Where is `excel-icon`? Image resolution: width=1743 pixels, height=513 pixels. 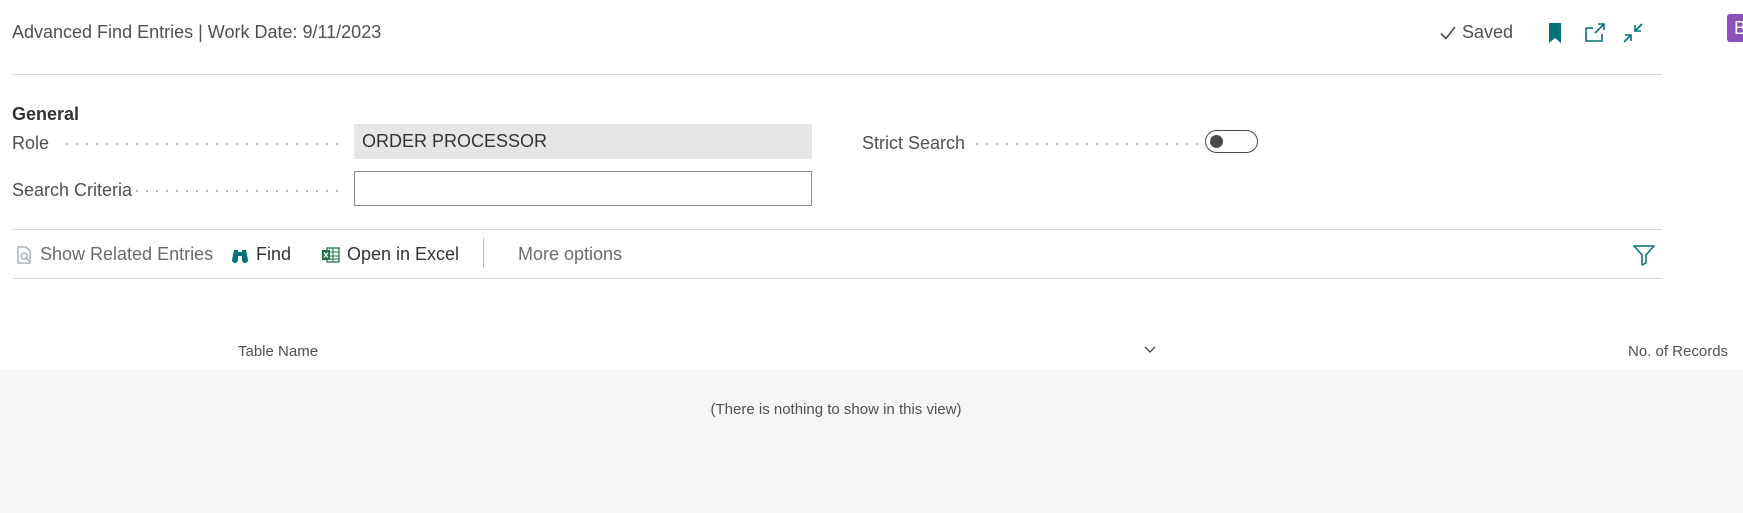 excel-icon is located at coordinates (331, 254).